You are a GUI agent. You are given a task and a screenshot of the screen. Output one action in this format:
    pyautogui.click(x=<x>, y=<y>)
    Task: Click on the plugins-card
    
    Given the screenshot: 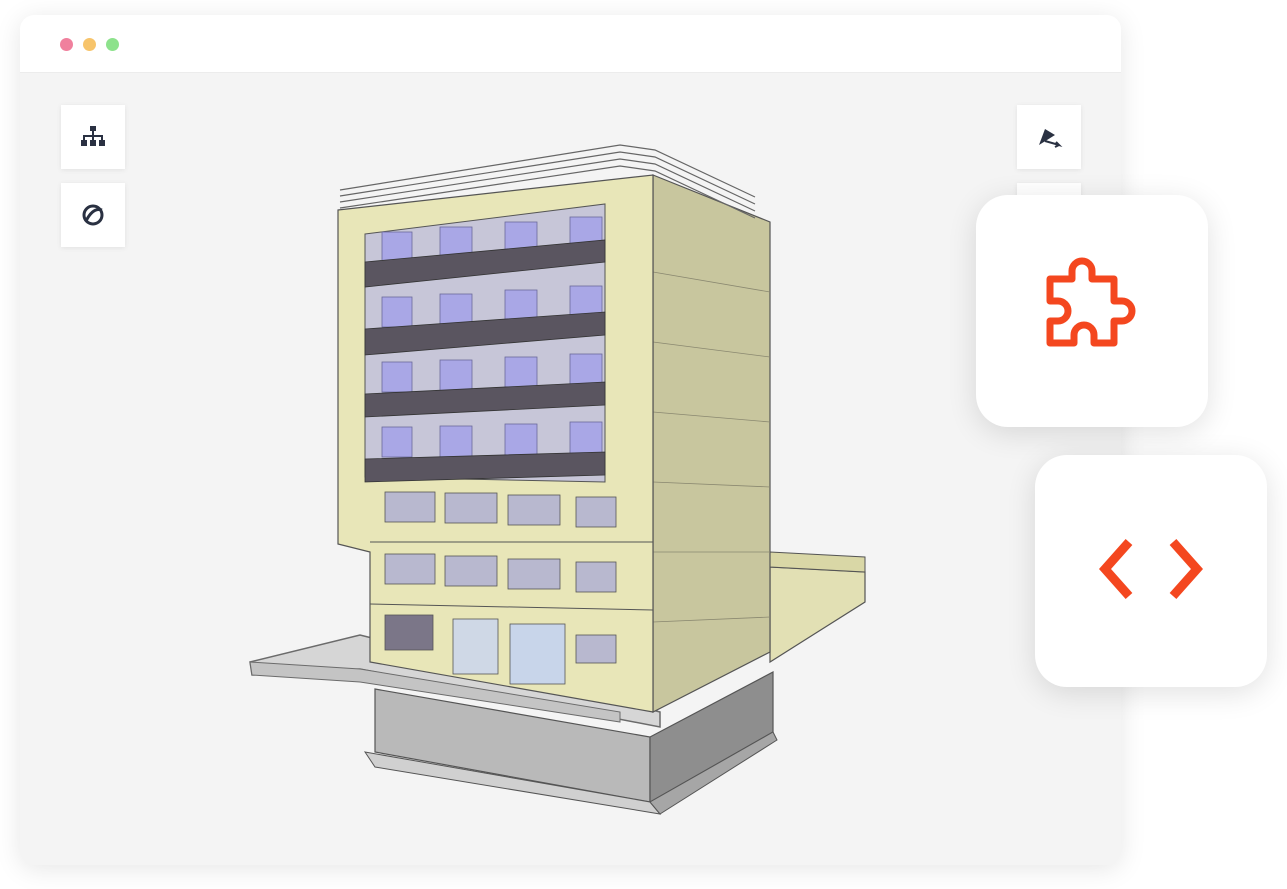 What is the action you would take?
    pyautogui.click(x=1092, y=311)
    